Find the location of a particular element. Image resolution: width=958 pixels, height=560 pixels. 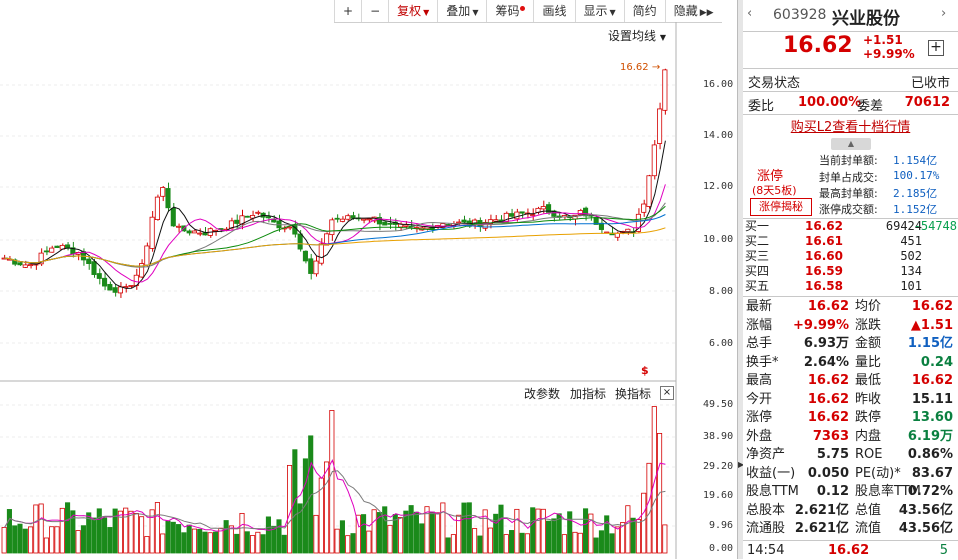

event-marker-icon: $ is located at coordinates (645, 370).